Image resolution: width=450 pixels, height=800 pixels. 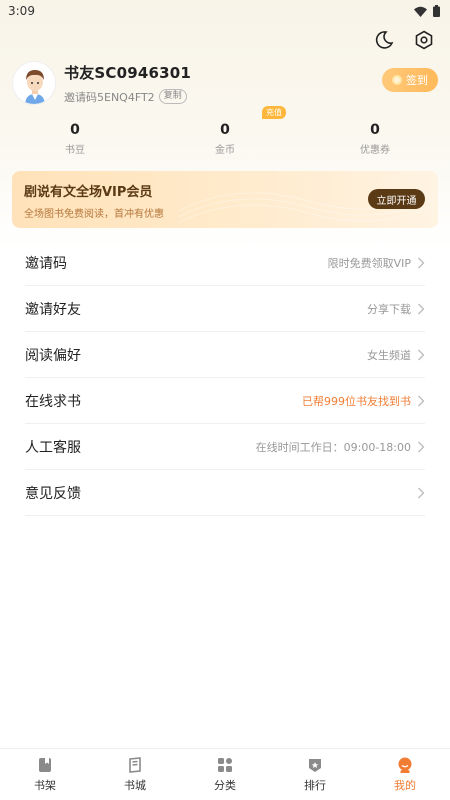 I want to click on vip-title: 剧说有文全场VIP会员, so click(x=88, y=192).